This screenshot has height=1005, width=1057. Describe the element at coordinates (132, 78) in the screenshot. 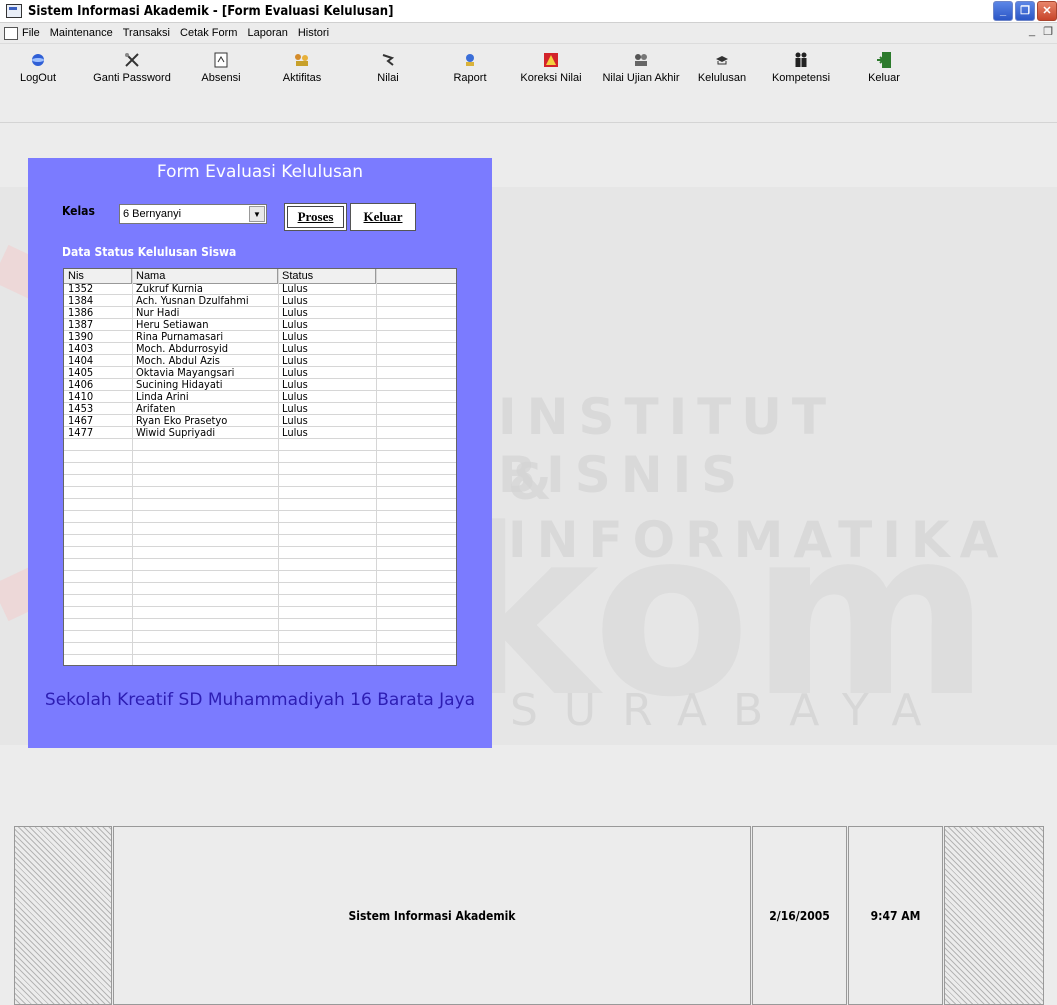

I see `toolbar-label: Ganti Password` at that location.